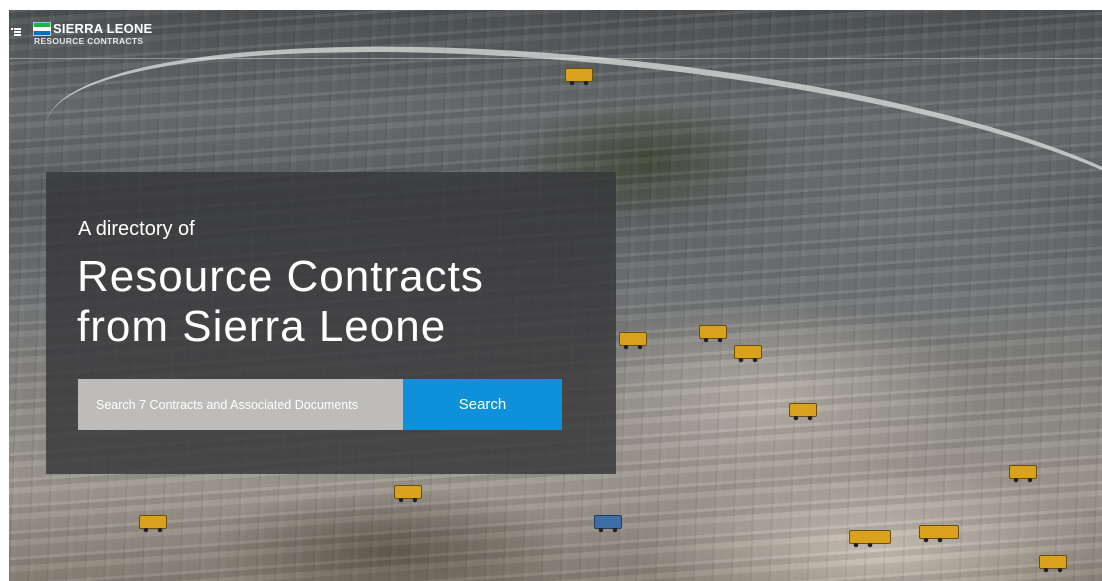 The width and height of the screenshot is (1102, 581). Describe the element at coordinates (280, 276) in the screenshot. I see `headline-line-1: Resource Contracts` at that location.